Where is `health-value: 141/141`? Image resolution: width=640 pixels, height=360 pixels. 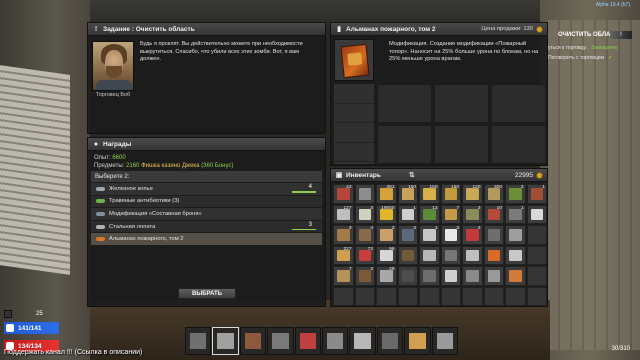
health-value: 141/141 is located at coordinates (30, 328).